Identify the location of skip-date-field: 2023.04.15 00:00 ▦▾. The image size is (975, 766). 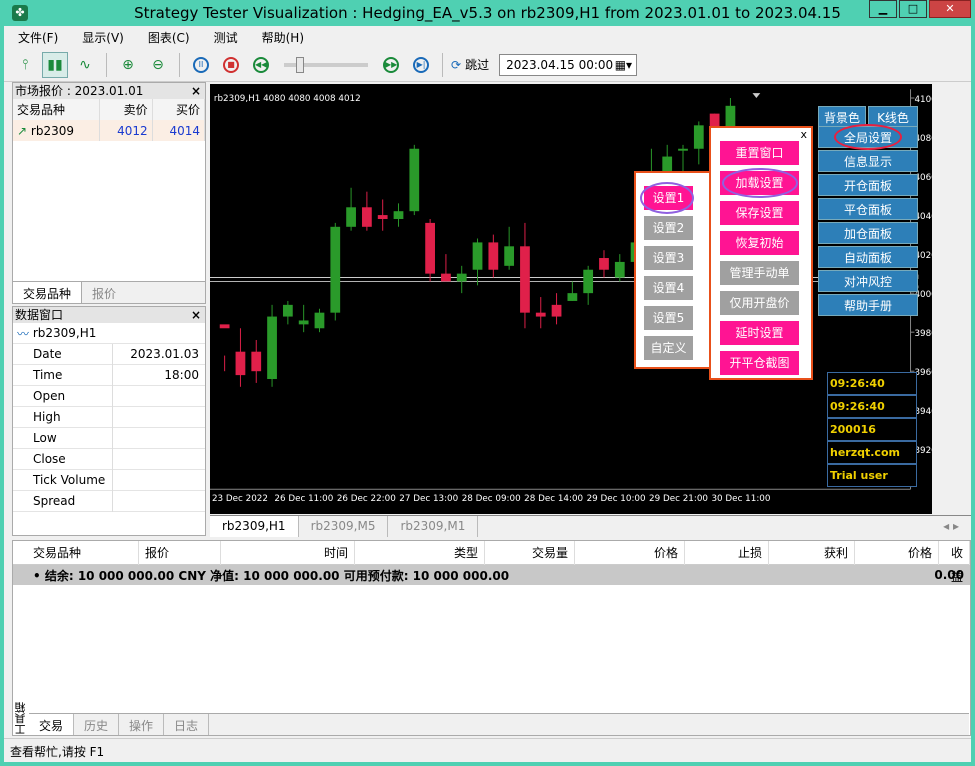
(568, 64).